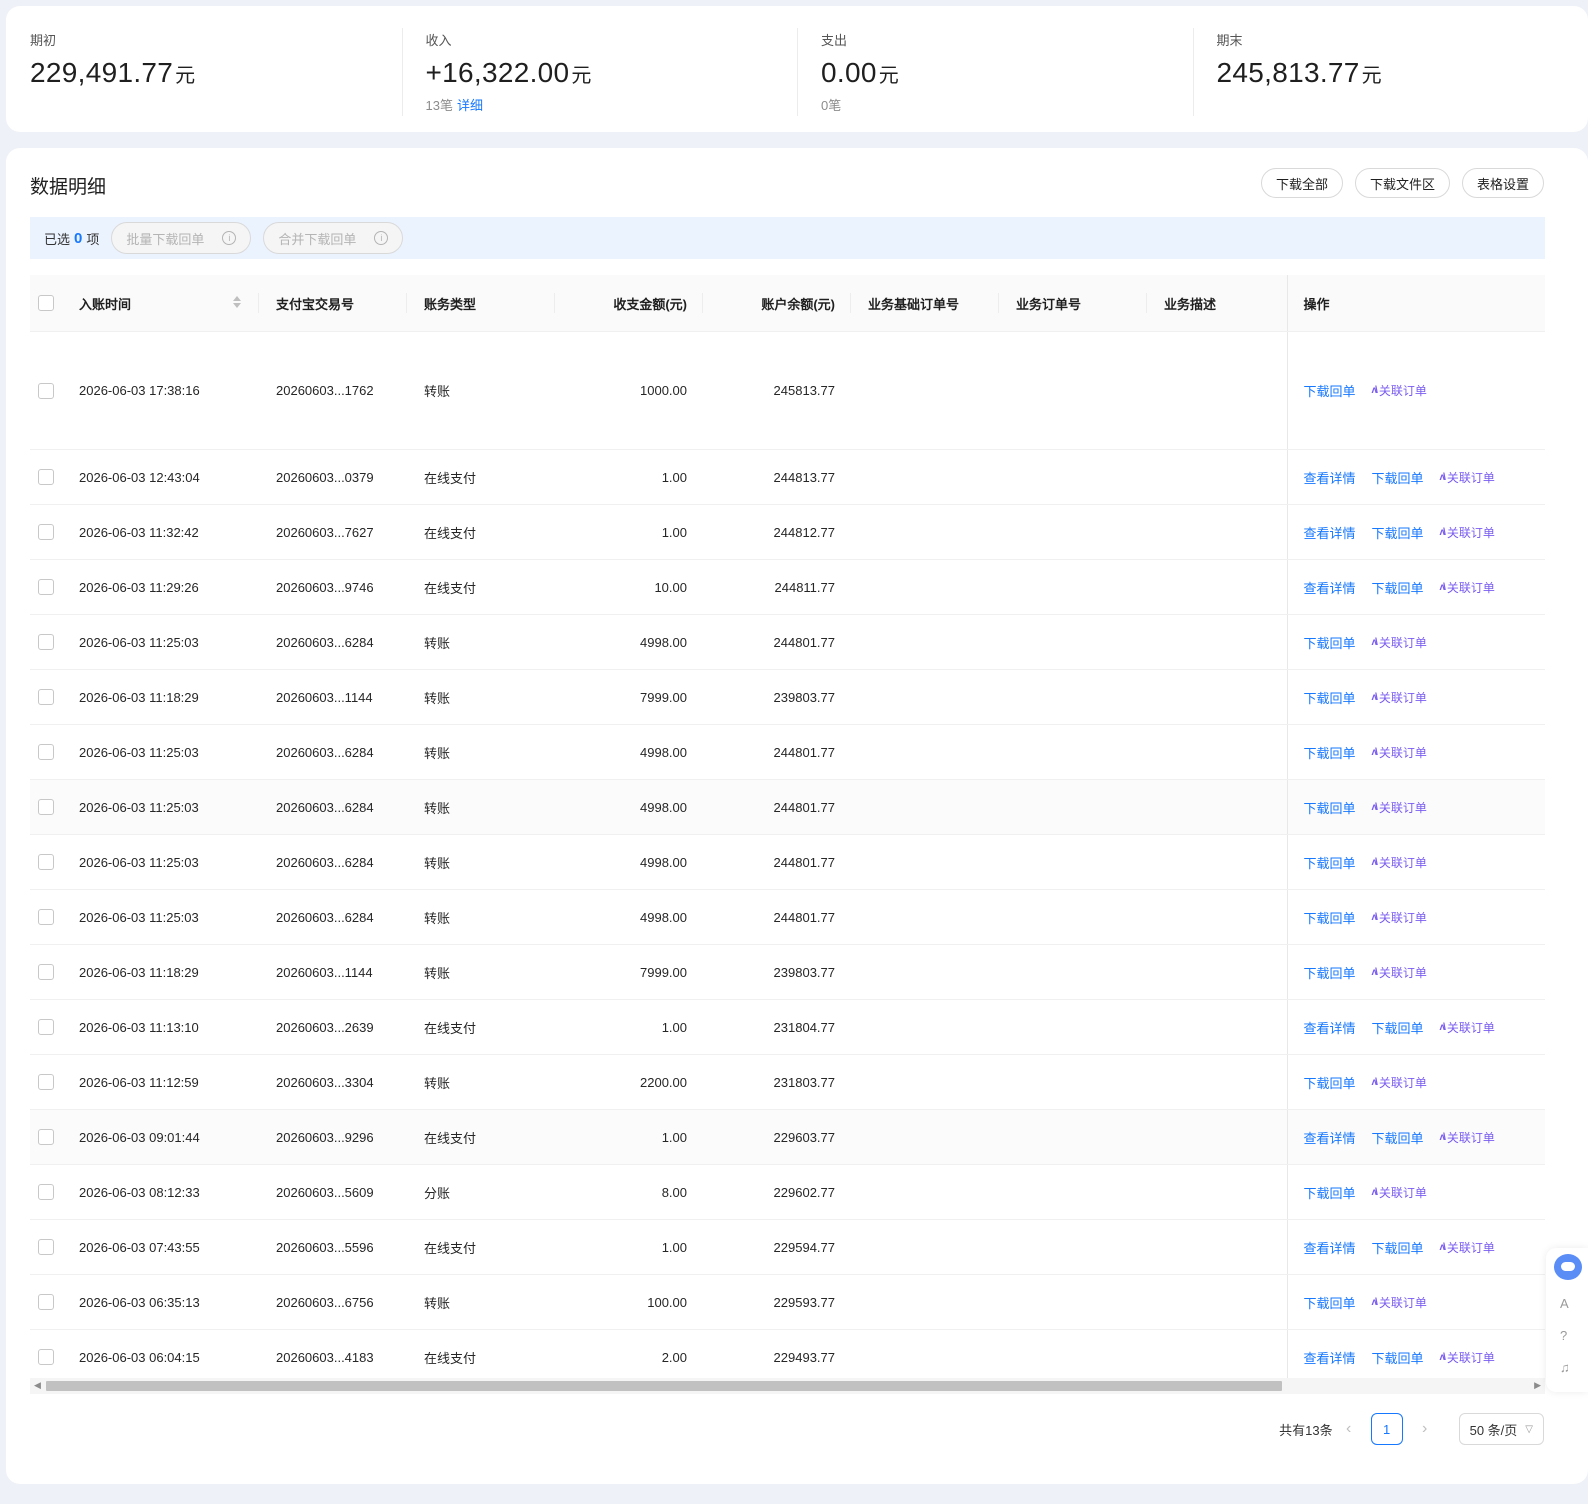 The height and width of the screenshot is (1504, 1588). I want to click on cell-base-order, so click(925, 1137).